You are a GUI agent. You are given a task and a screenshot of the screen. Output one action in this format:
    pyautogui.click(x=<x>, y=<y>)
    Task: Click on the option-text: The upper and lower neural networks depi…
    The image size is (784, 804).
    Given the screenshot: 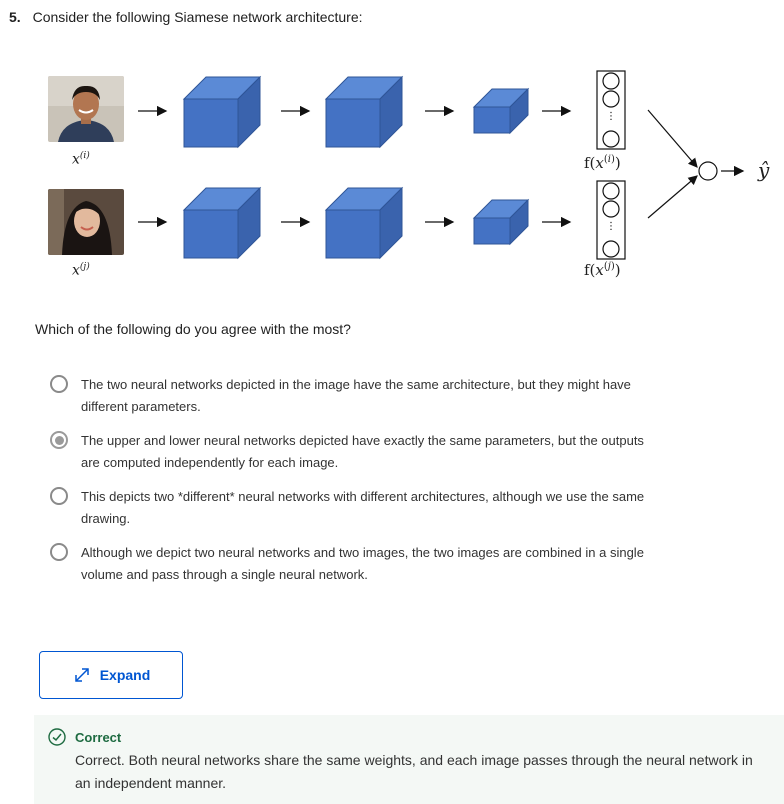 What is the action you would take?
    pyautogui.click(x=362, y=451)
    